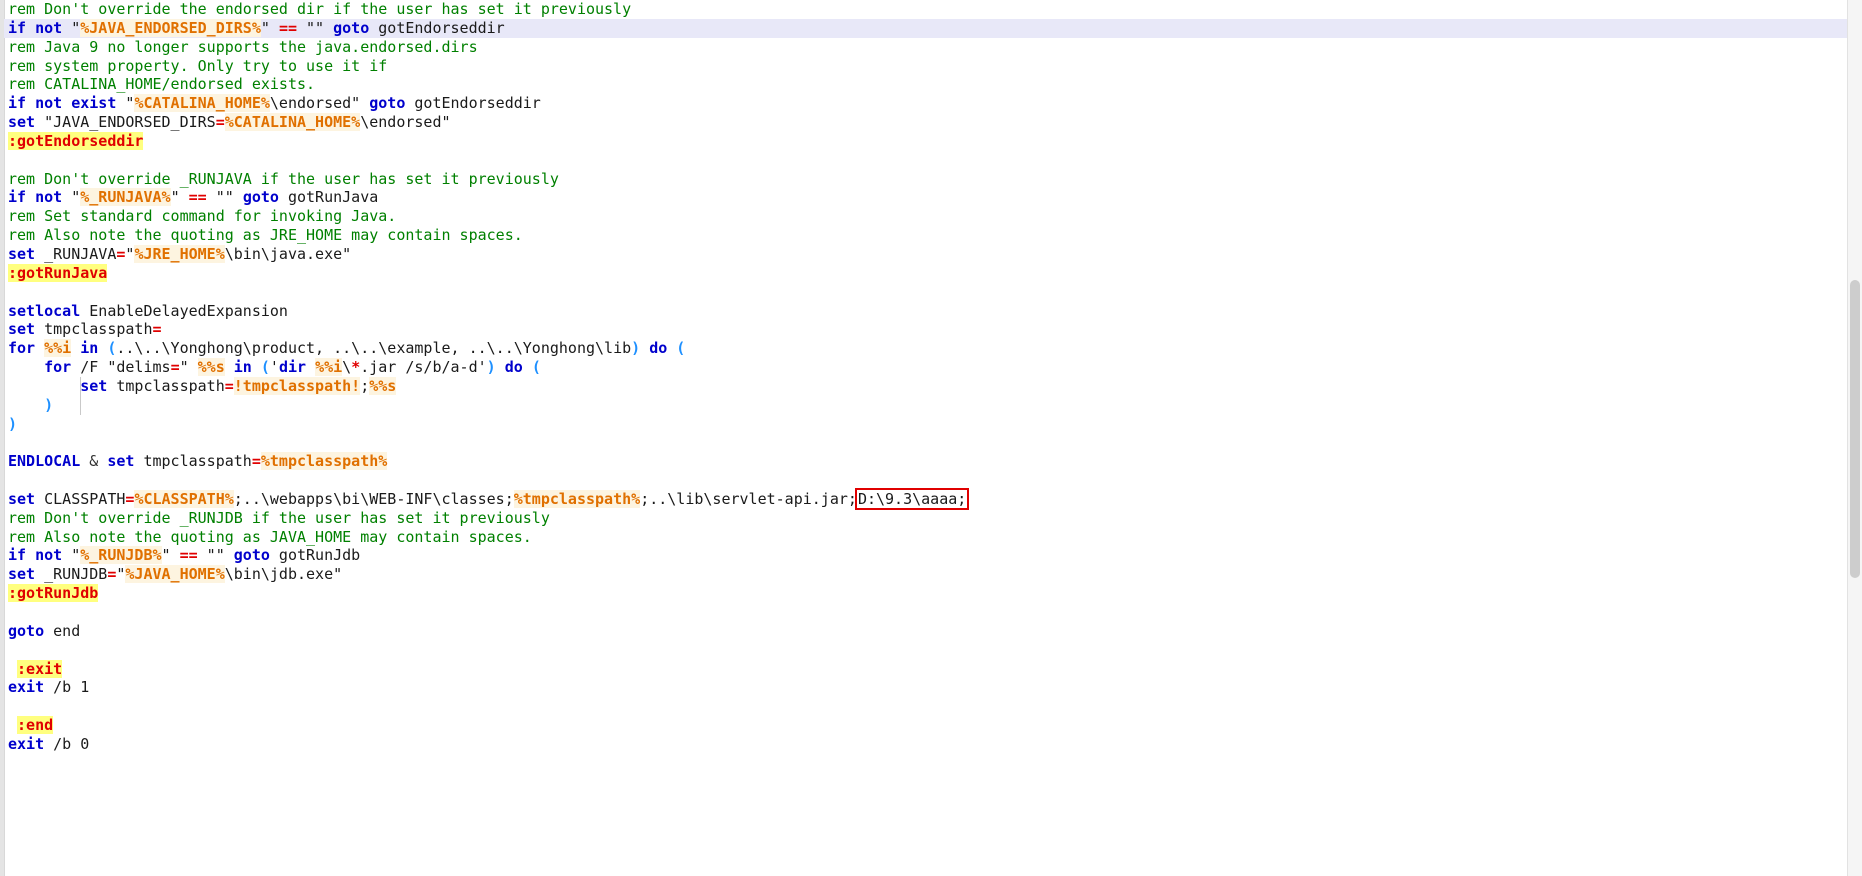 The image size is (1862, 876). What do you see at coordinates (274, 367) in the screenshot?
I see `code-token: '` at bounding box center [274, 367].